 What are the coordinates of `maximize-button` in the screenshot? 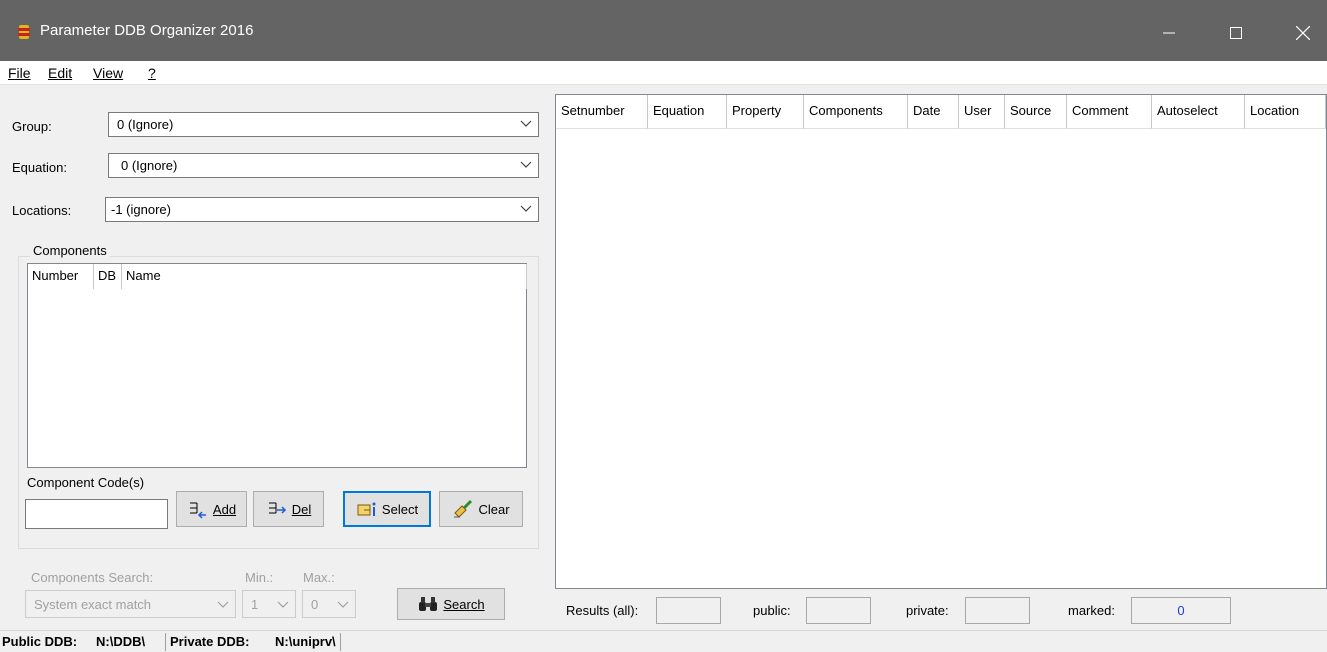 It's located at (1236, 33).